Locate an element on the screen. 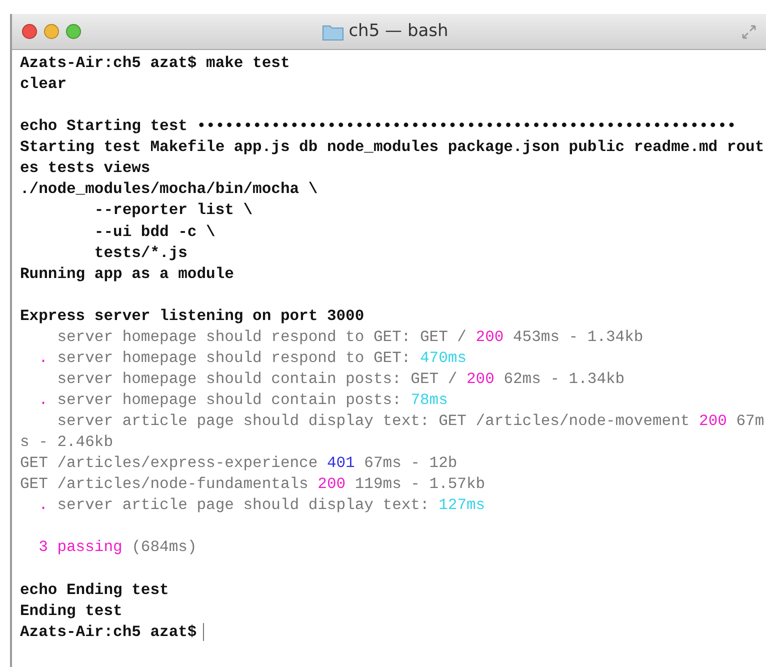 This screenshot has height=667, width=766. terminal-line: tests/*.js is located at coordinates (140, 253).